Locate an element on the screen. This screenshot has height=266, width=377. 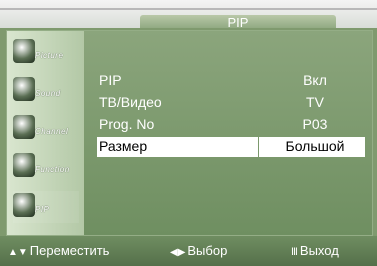
row-value: TV is located at coordinates (315, 102).